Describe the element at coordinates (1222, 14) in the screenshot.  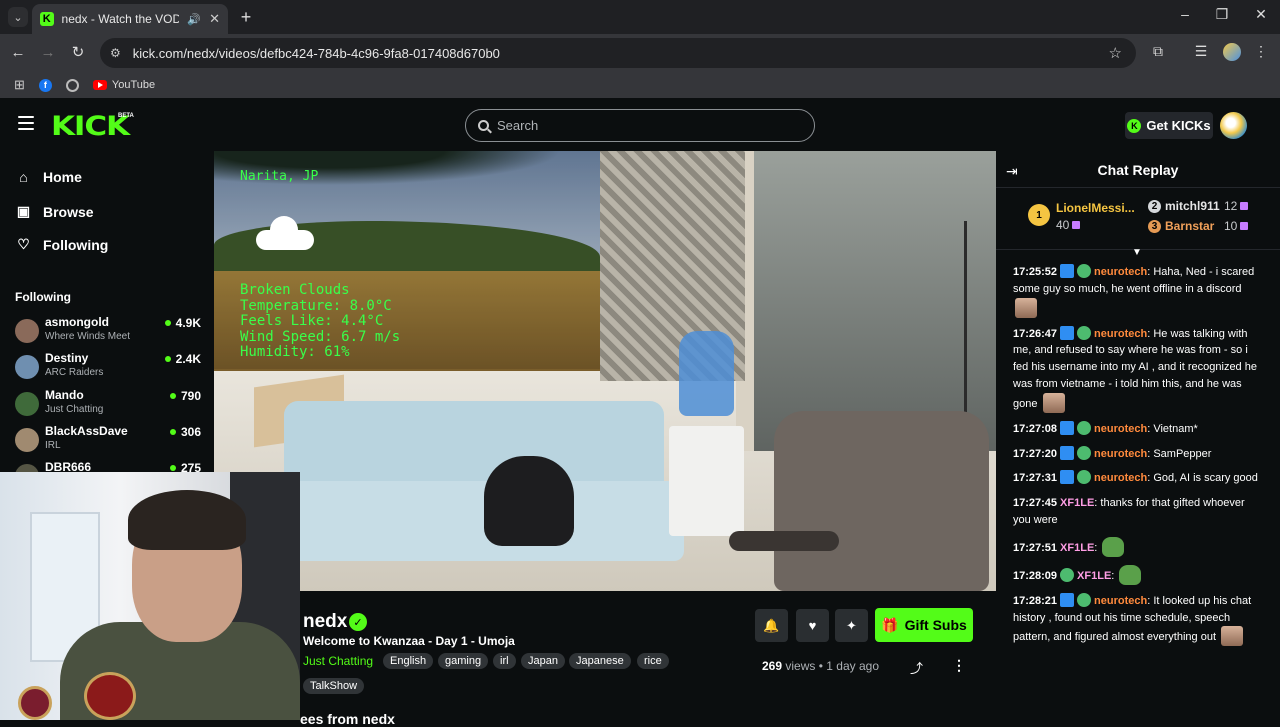
I see `maximize-icon: ❐` at that location.